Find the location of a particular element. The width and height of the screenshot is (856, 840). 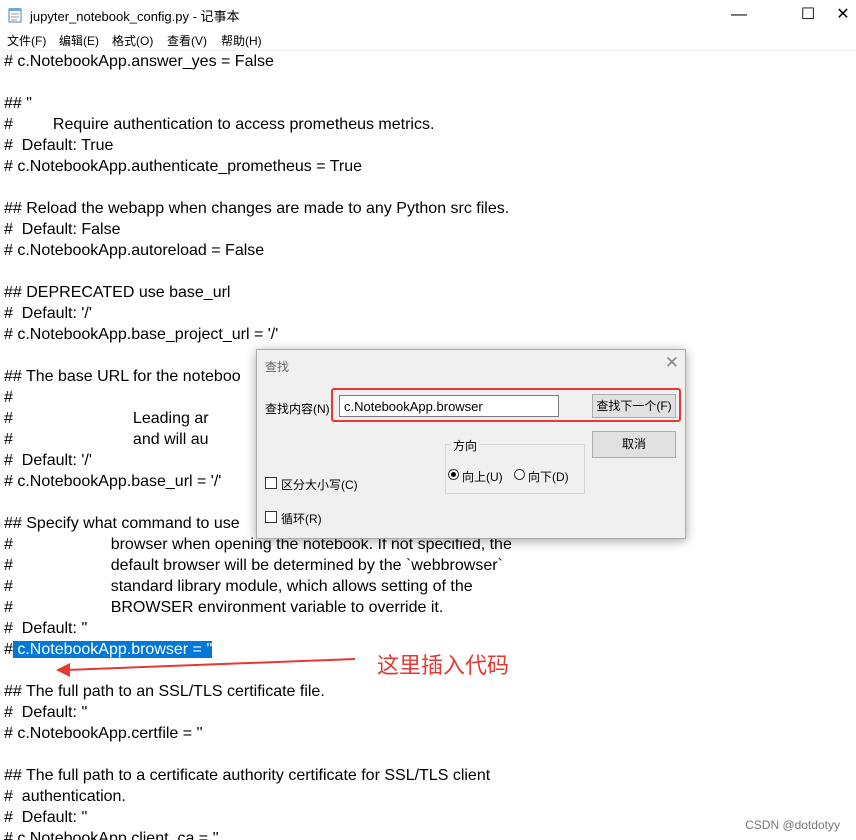

menu-bar: 文件(F) 编辑(E) 格式(O) 查看(V) 帮助(H) is located at coordinates (428, 40).